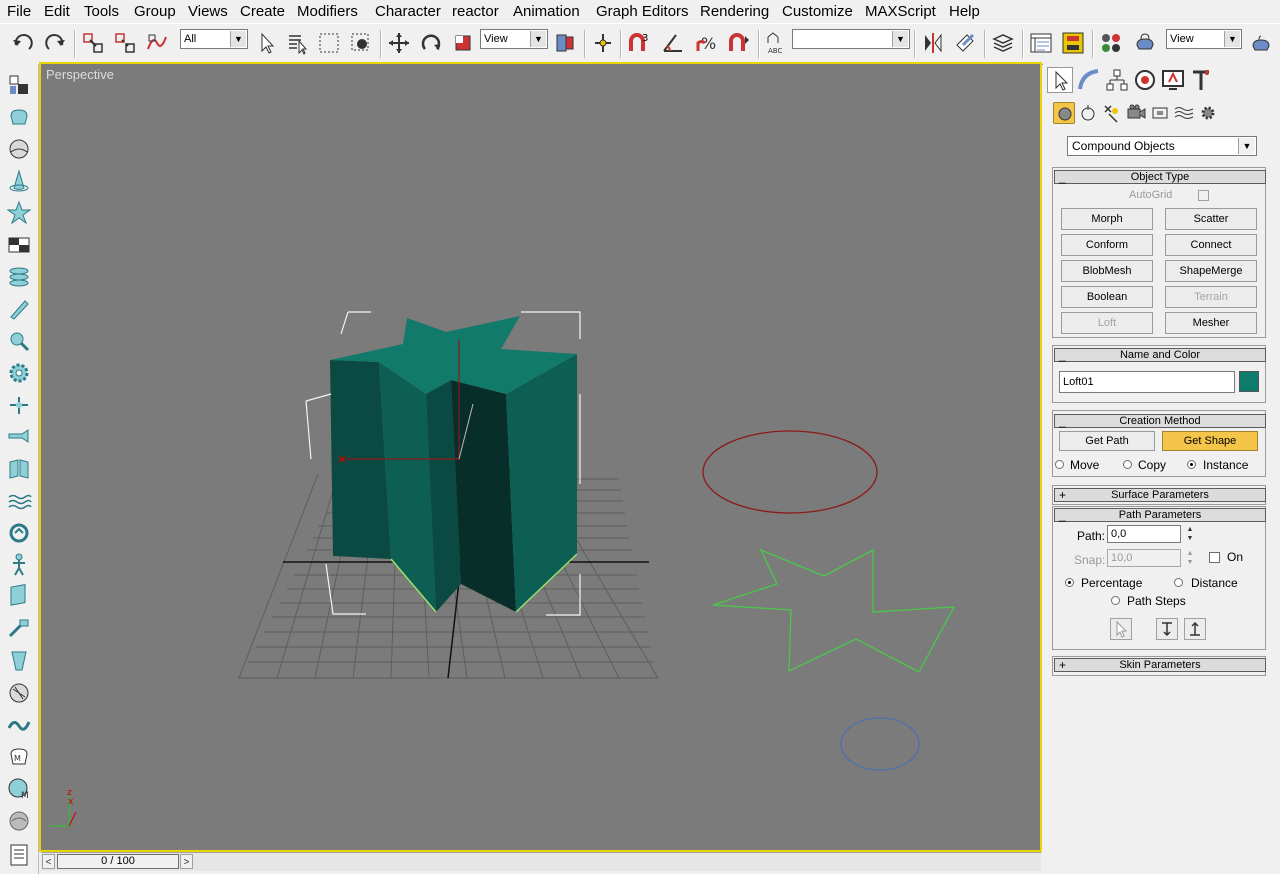 Image resolution: width=1280 pixels, height=874 pixels. I want to click on blobmesh-button: BlobMesh, so click(1107, 271).